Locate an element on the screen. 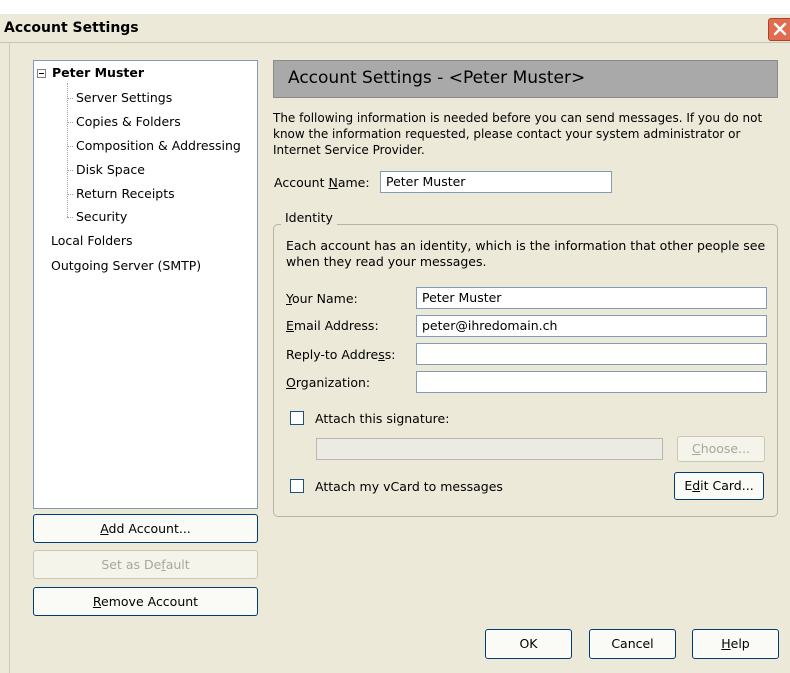  edit-card-accesskey: d is located at coordinates (696, 485).